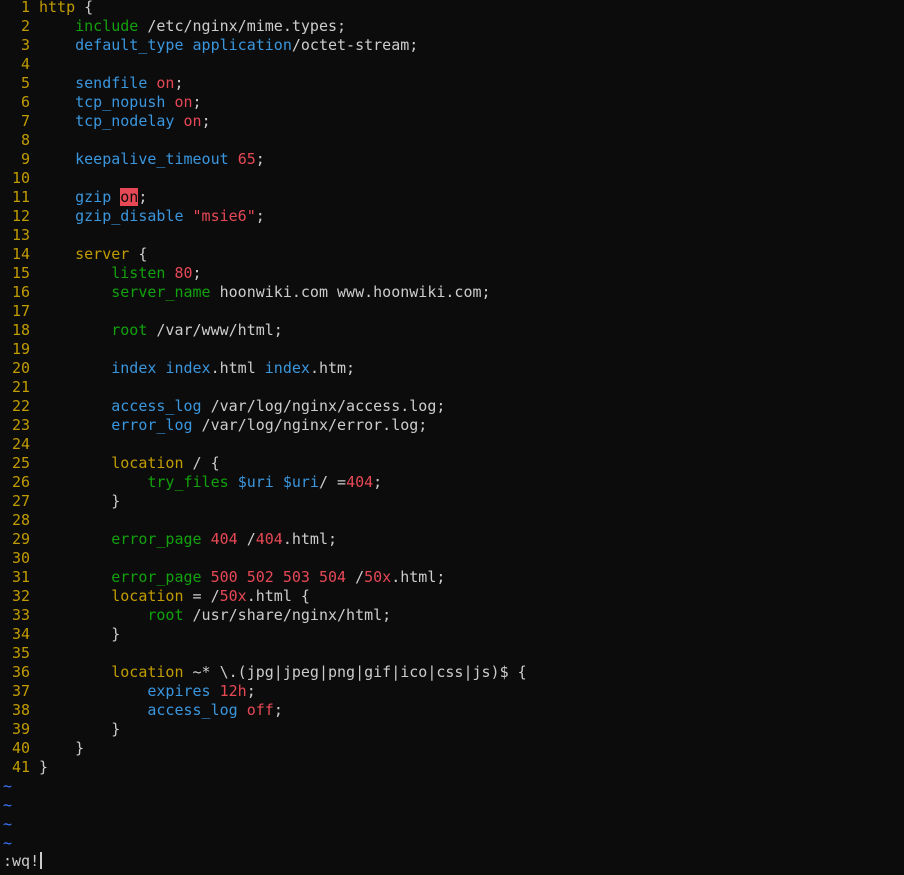 Image resolution: width=904 pixels, height=875 pixels. What do you see at coordinates (19, 235) in the screenshot?
I see `code-line: 13` at bounding box center [19, 235].